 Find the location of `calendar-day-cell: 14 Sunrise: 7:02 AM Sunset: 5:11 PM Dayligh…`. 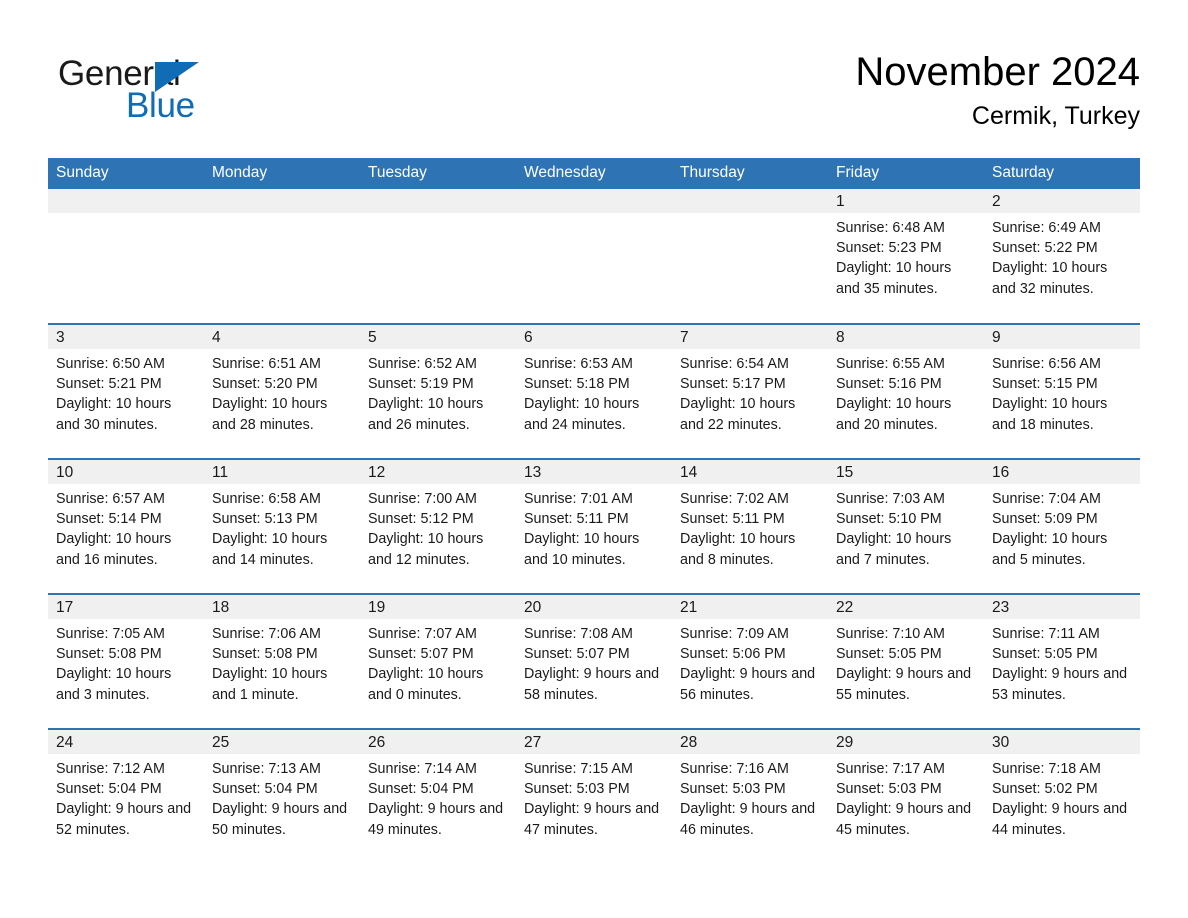

calendar-day-cell: 14 Sunrise: 7:02 AM Sunset: 5:11 PM Dayligh… is located at coordinates (750, 526).